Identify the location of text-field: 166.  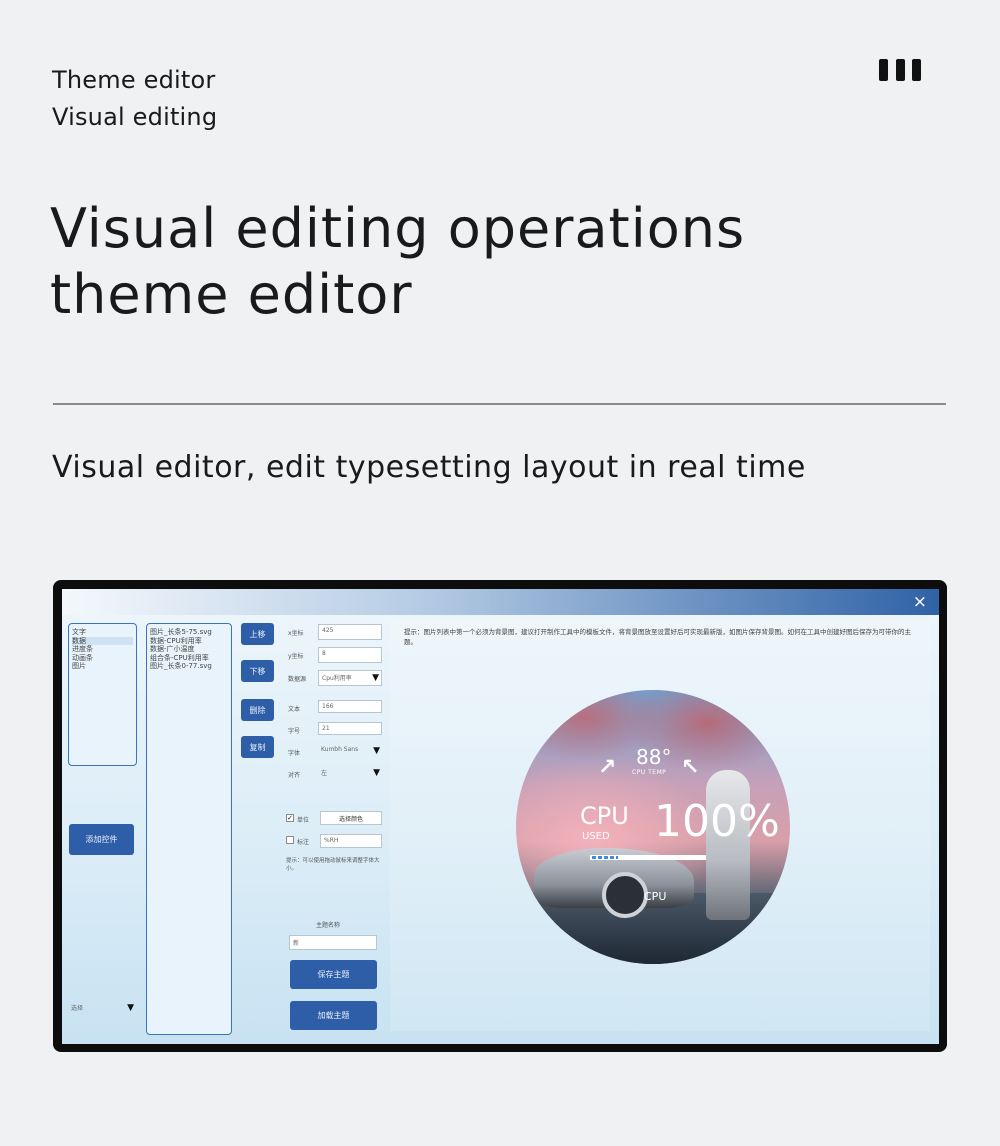
(350, 706).